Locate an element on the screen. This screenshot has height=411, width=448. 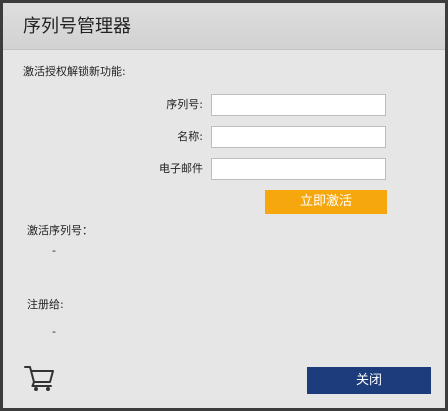
activated-serial-value: - is located at coordinates (54, 250).